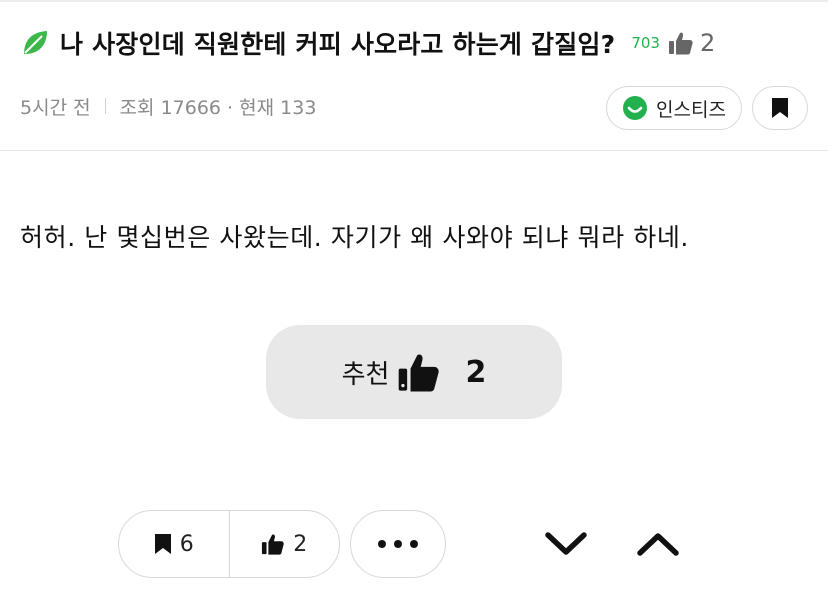 This screenshot has width=828, height=616. I want to click on title-view-count: 703, so click(645, 43).